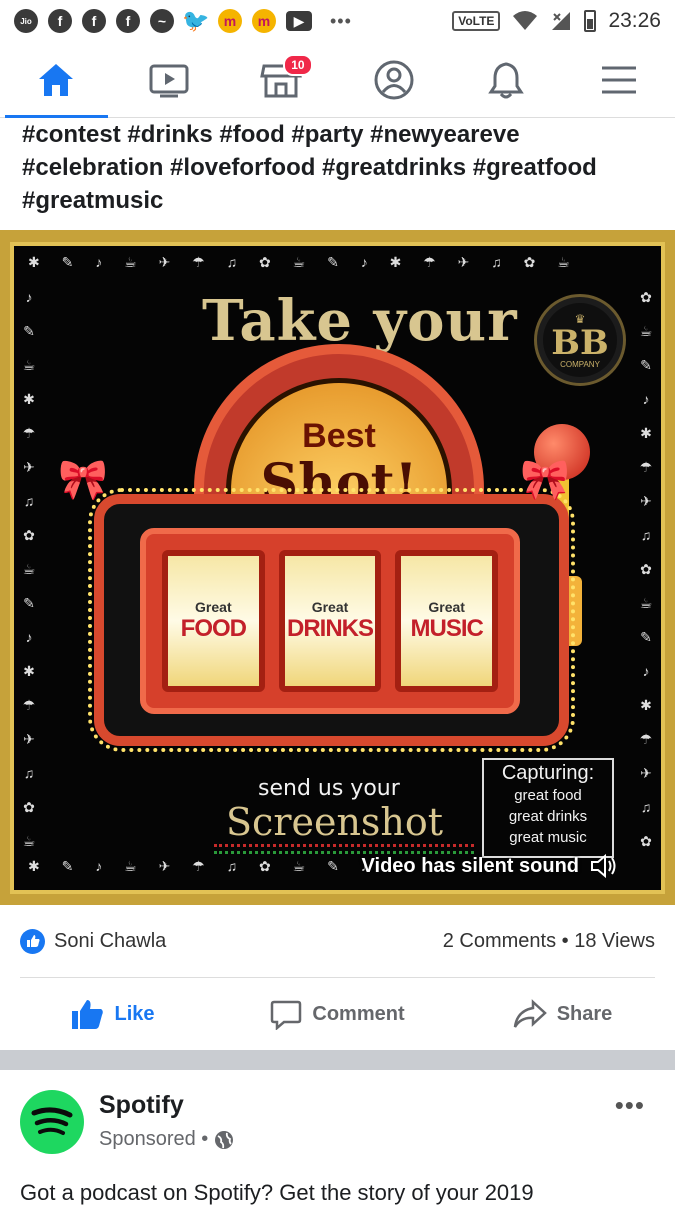 The image size is (675, 1206). I want to click on send-us-your-text: send us your, so click(329, 788).